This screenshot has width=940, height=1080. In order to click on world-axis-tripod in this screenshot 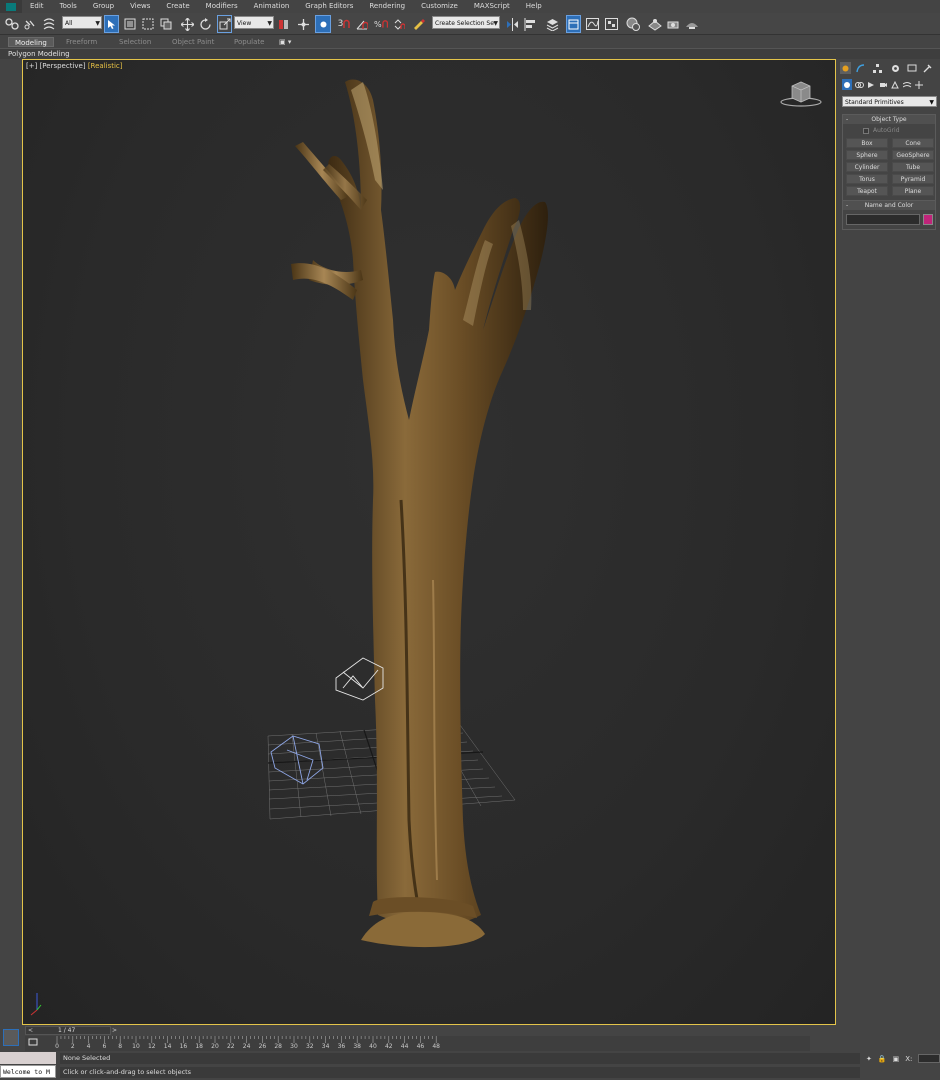, I will do `click(36, 1004)`.